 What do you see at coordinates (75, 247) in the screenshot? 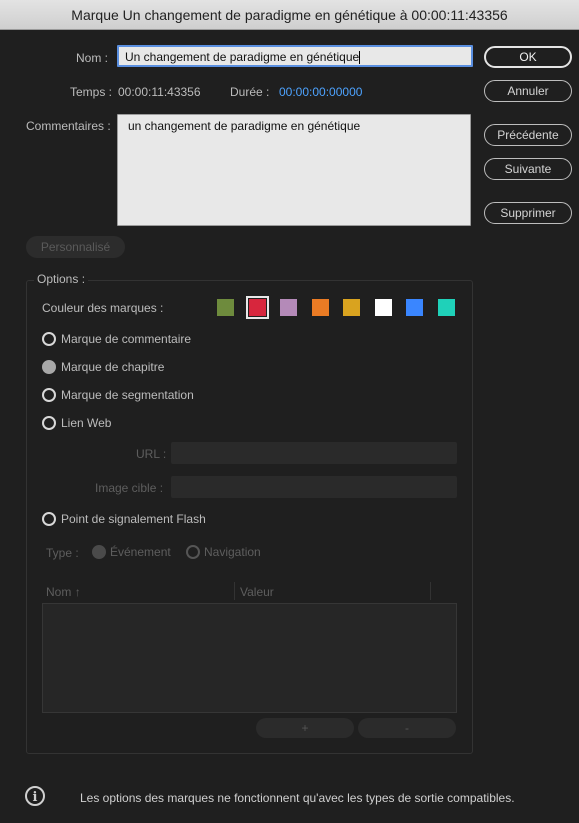
I see `custom-button: Personnalisé` at bounding box center [75, 247].